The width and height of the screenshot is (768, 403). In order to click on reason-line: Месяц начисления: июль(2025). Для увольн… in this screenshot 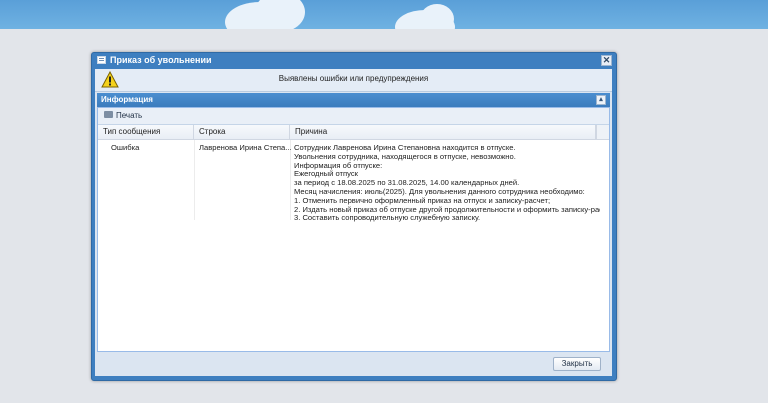, I will do `click(439, 191)`.